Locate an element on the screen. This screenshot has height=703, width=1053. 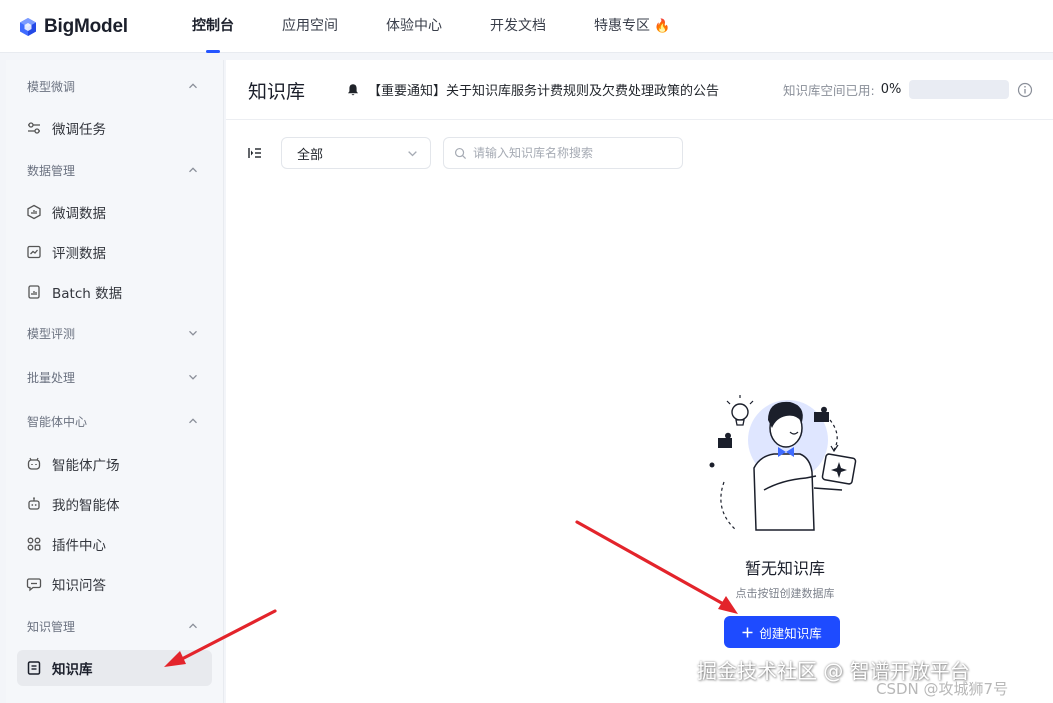
sidebar-section-label: 模型评测 is located at coordinates (51, 333).